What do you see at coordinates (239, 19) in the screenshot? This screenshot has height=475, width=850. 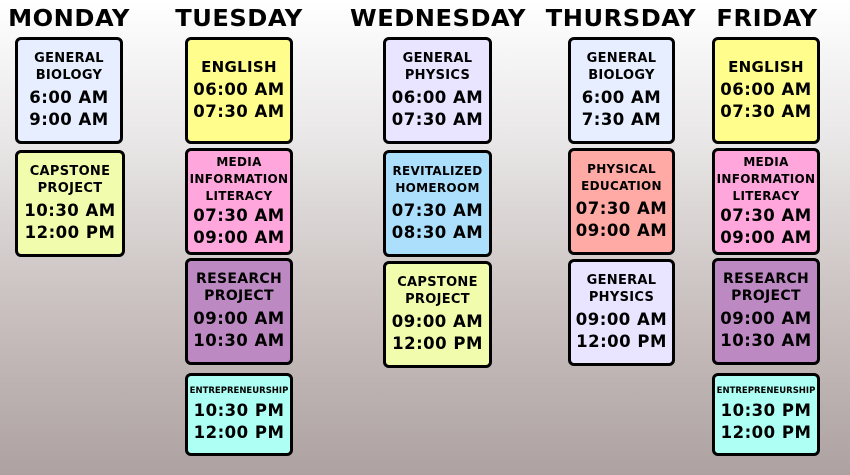 I see `day-header-tuesday: TUESDAY` at bounding box center [239, 19].